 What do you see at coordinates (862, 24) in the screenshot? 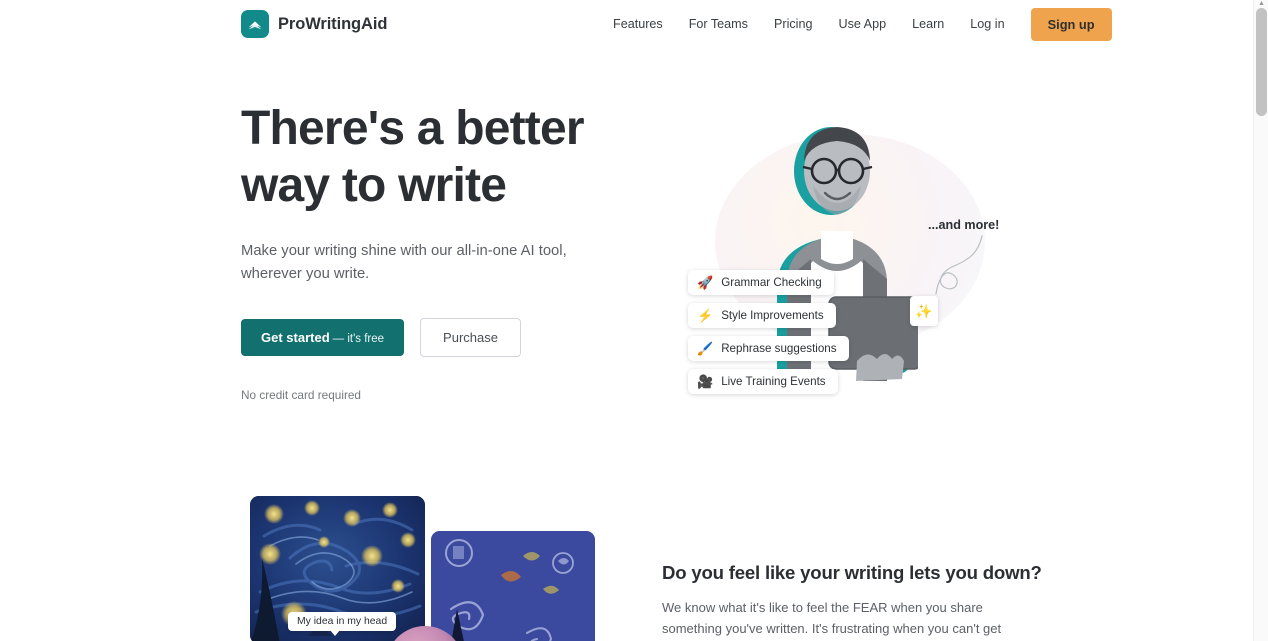
I see `nav-use-app: Use App` at bounding box center [862, 24].